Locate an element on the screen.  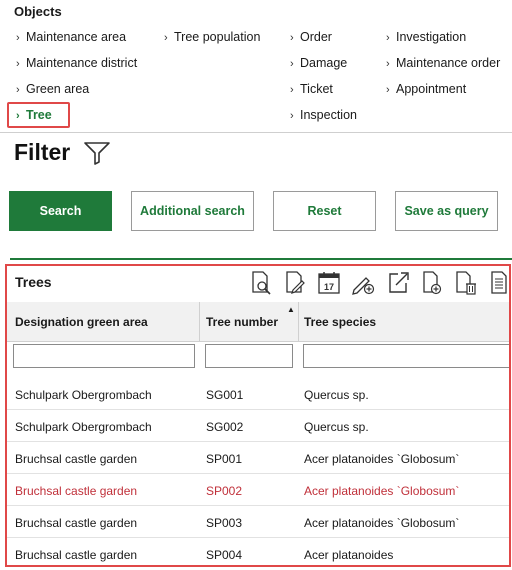
add-document-icon is located at coordinates (432, 283).